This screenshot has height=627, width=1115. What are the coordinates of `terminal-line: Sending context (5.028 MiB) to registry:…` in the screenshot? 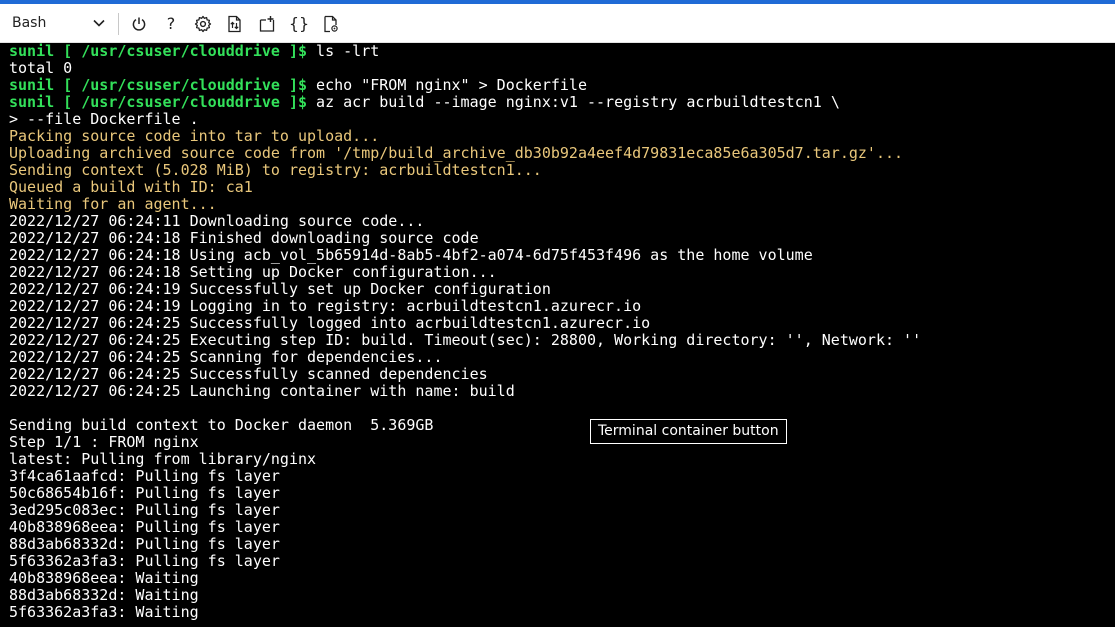 It's located at (562, 170).